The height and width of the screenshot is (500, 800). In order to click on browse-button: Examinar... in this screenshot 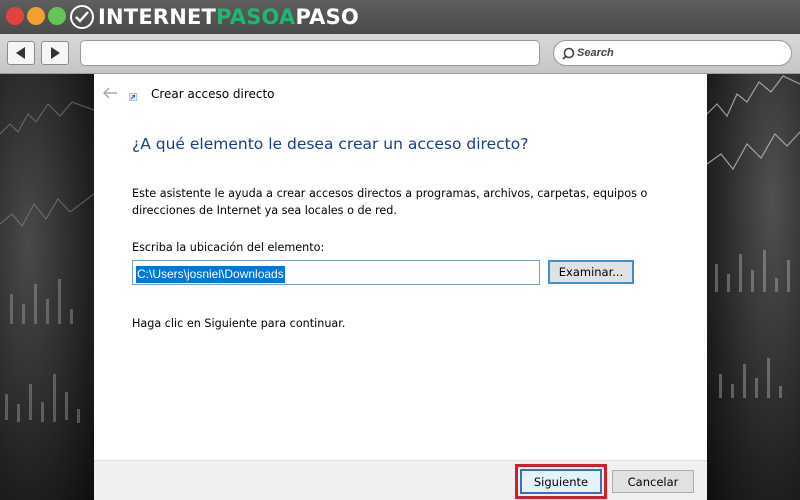, I will do `click(591, 272)`.